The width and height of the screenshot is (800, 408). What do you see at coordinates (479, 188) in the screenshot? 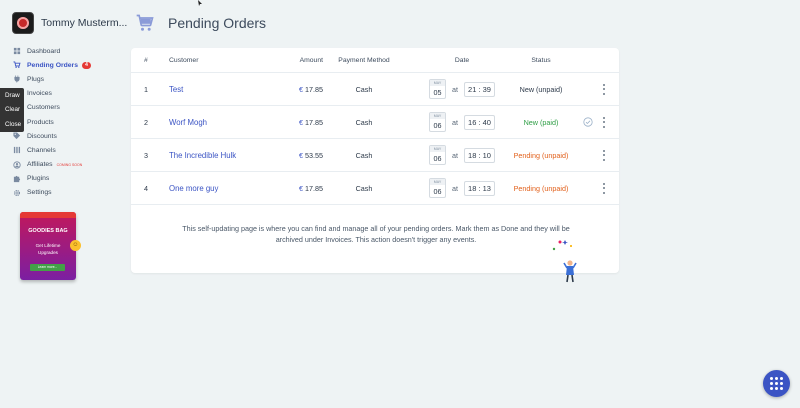
I see `order-time: 18 : 13` at bounding box center [479, 188].